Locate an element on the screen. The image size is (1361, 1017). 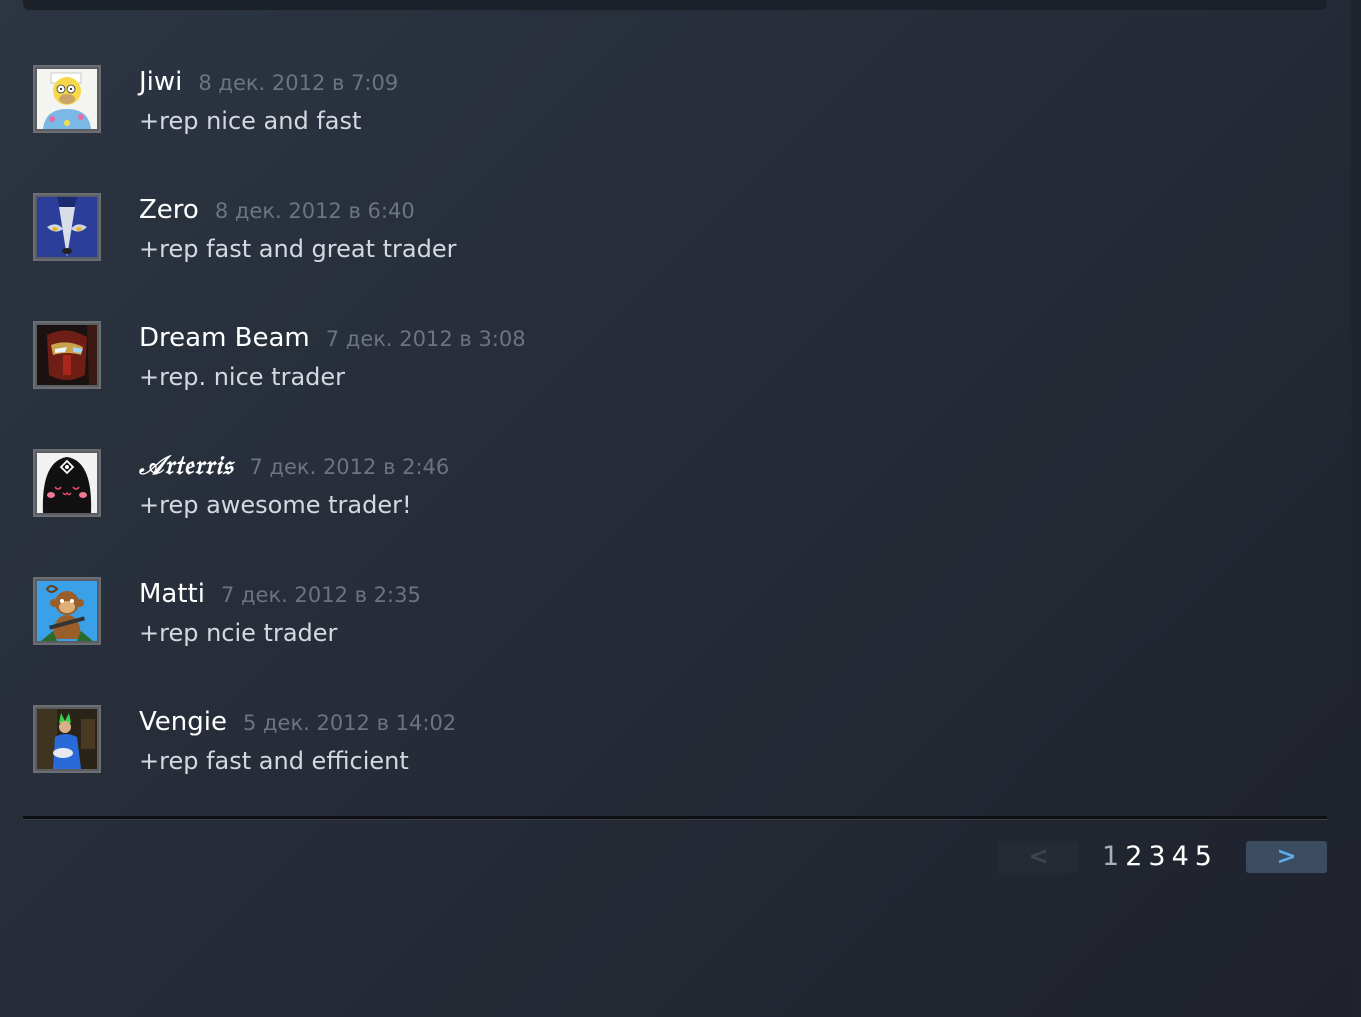
hooded-face-avatar-icon is located at coordinates (67, 483).